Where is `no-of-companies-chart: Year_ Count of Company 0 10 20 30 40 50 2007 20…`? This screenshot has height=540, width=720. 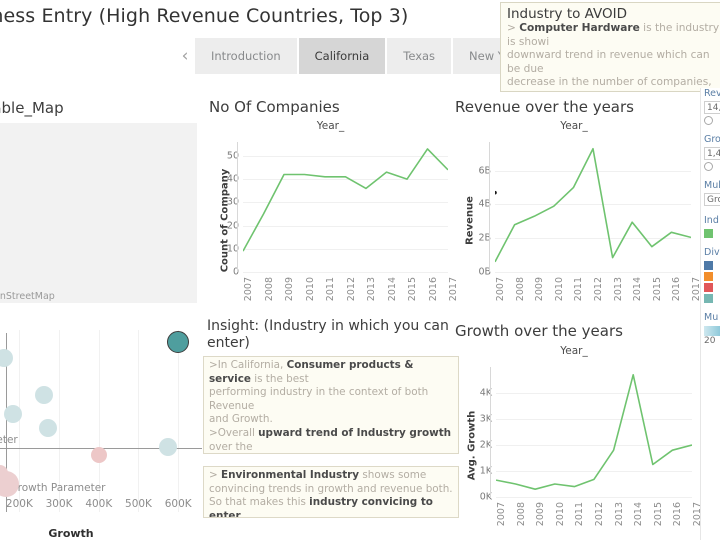 no-of-companies-chart: Year_ Count of Company 0 10 20 30 40 50 2007 20… is located at coordinates (331, 212).